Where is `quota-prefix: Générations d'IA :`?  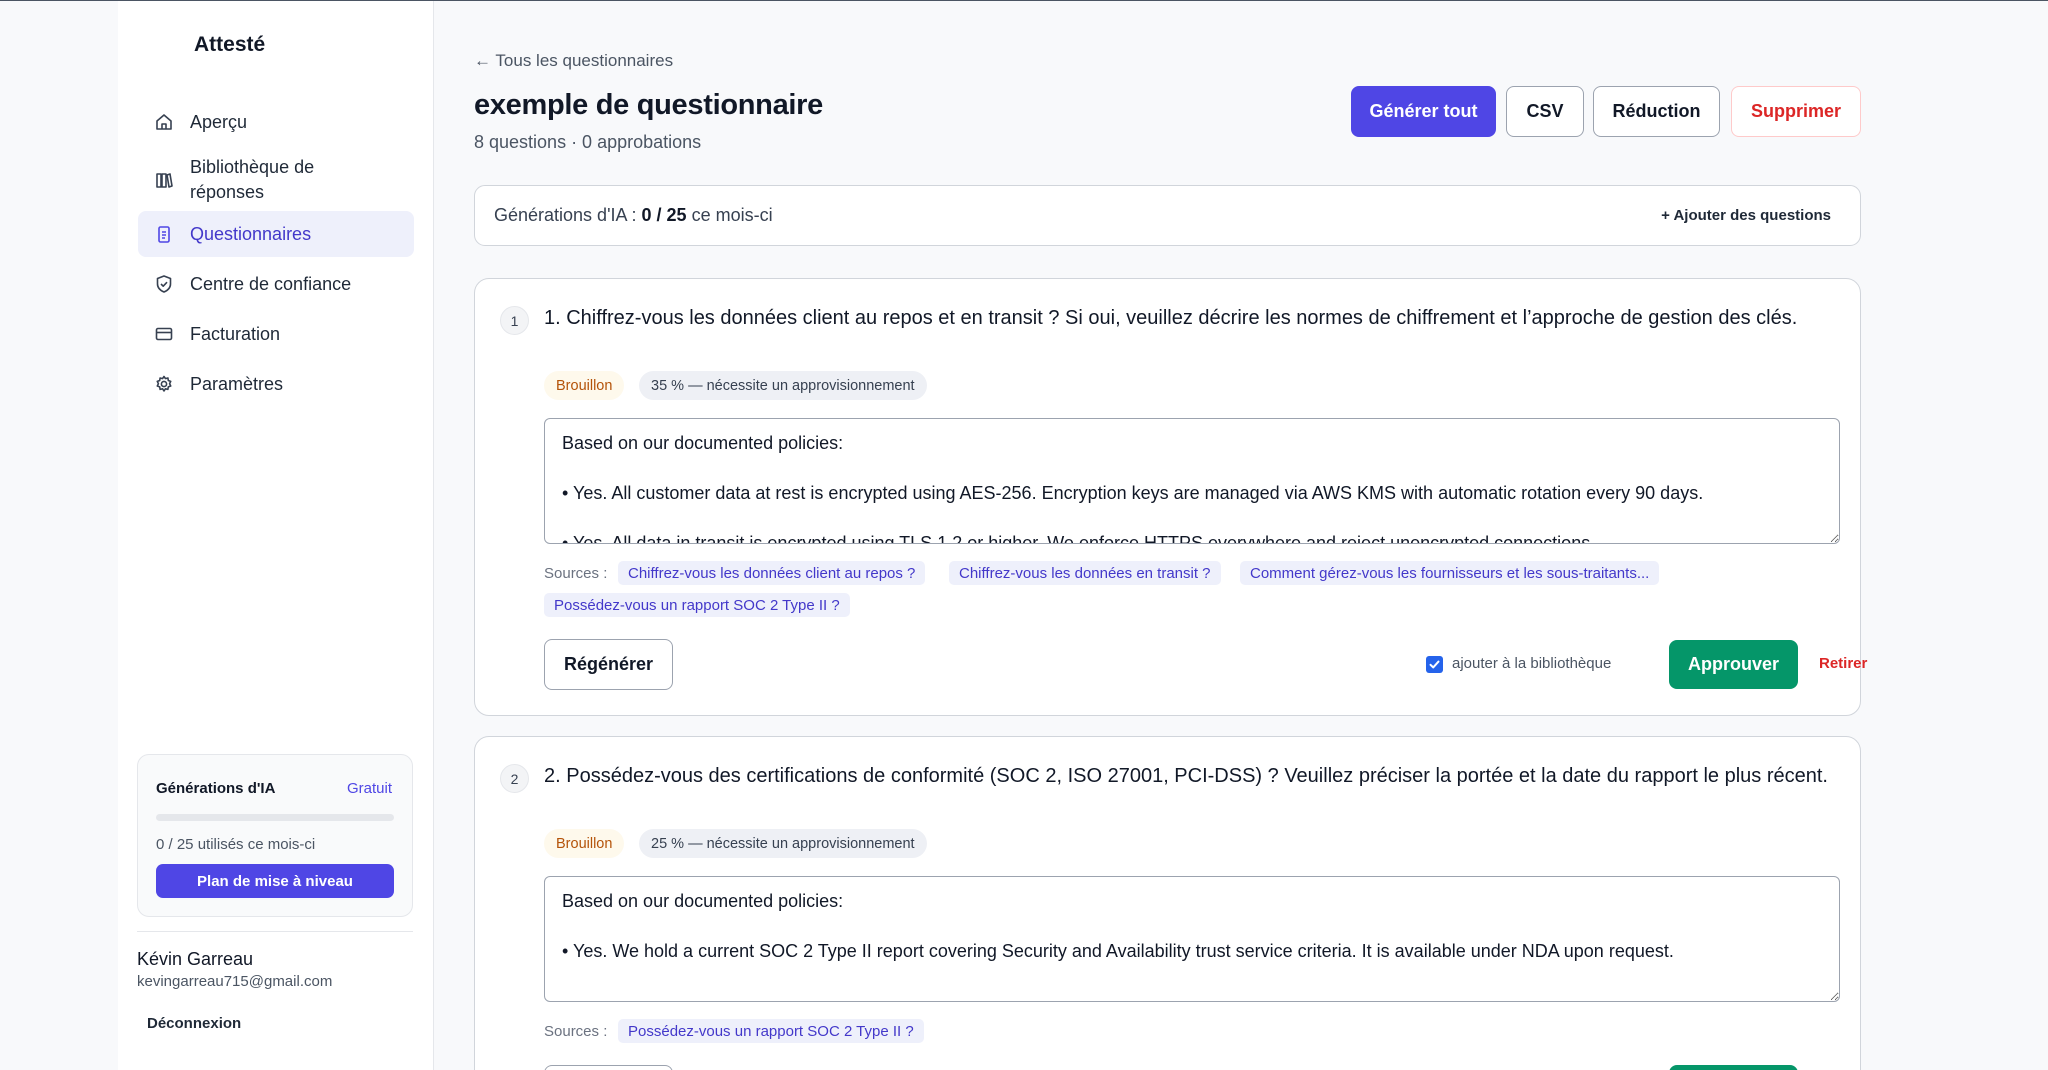
quota-prefix: Générations d'IA : is located at coordinates (568, 215).